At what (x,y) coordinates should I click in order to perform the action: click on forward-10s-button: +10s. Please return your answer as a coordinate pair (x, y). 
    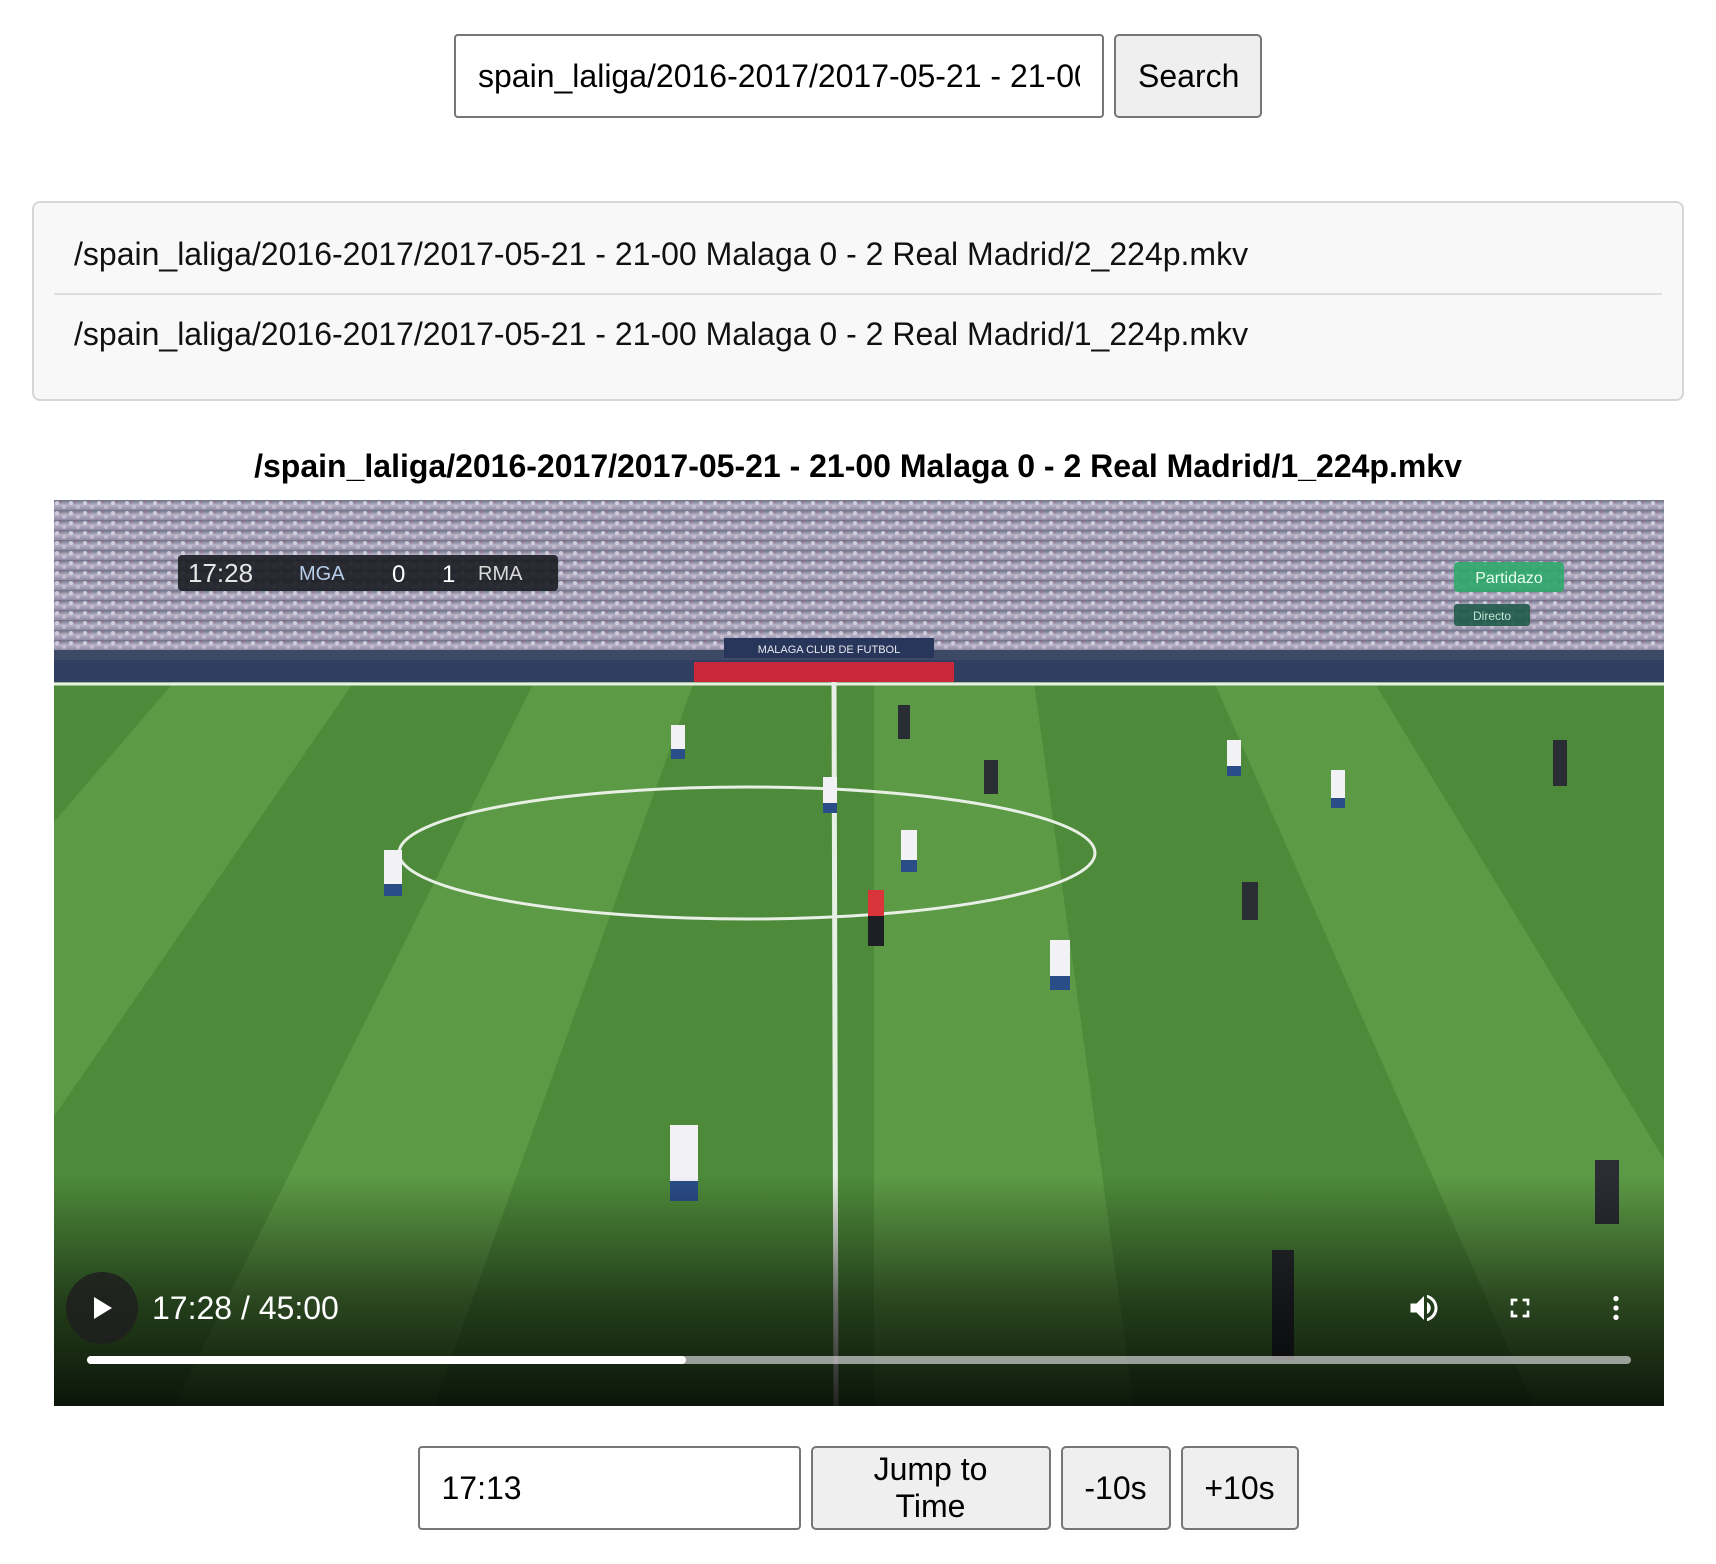
    Looking at the image, I should click on (1239, 1488).